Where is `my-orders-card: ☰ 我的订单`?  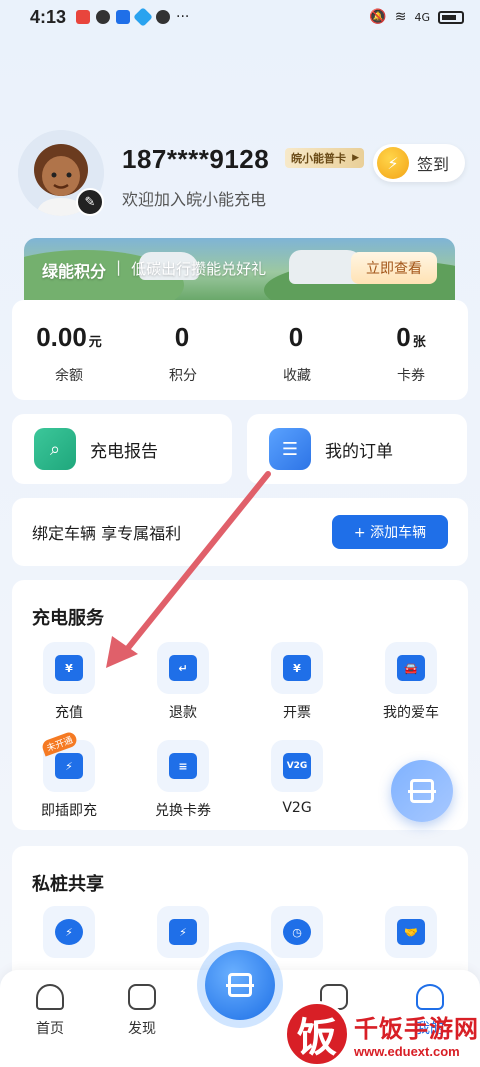 my-orders-card: ☰ 我的订单 is located at coordinates (357, 449).